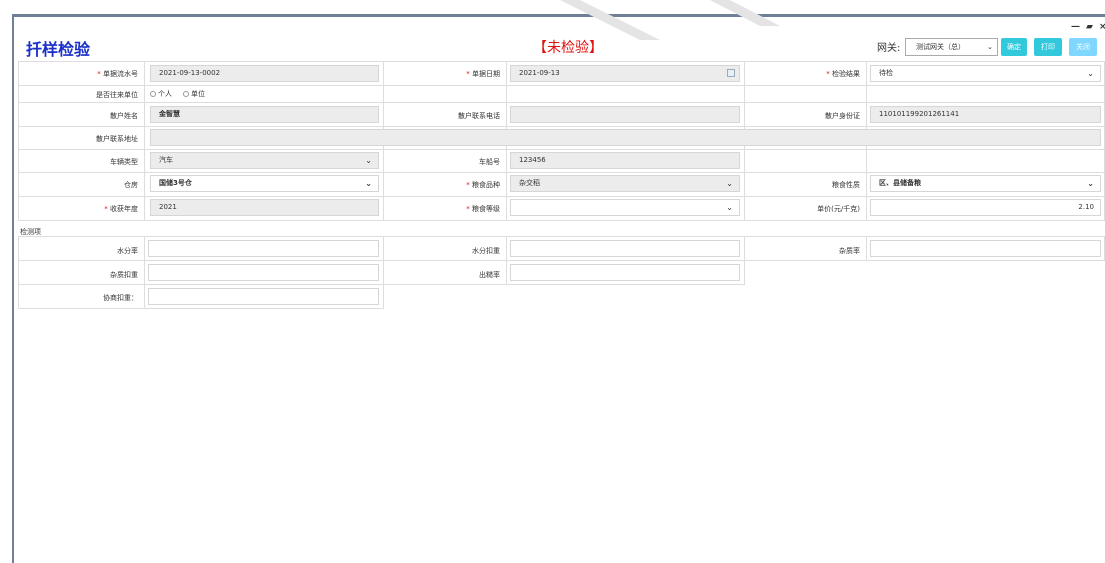 The height and width of the screenshot is (563, 1105). I want to click on impurity-deduct-label: 杂质扣重, so click(124, 275).